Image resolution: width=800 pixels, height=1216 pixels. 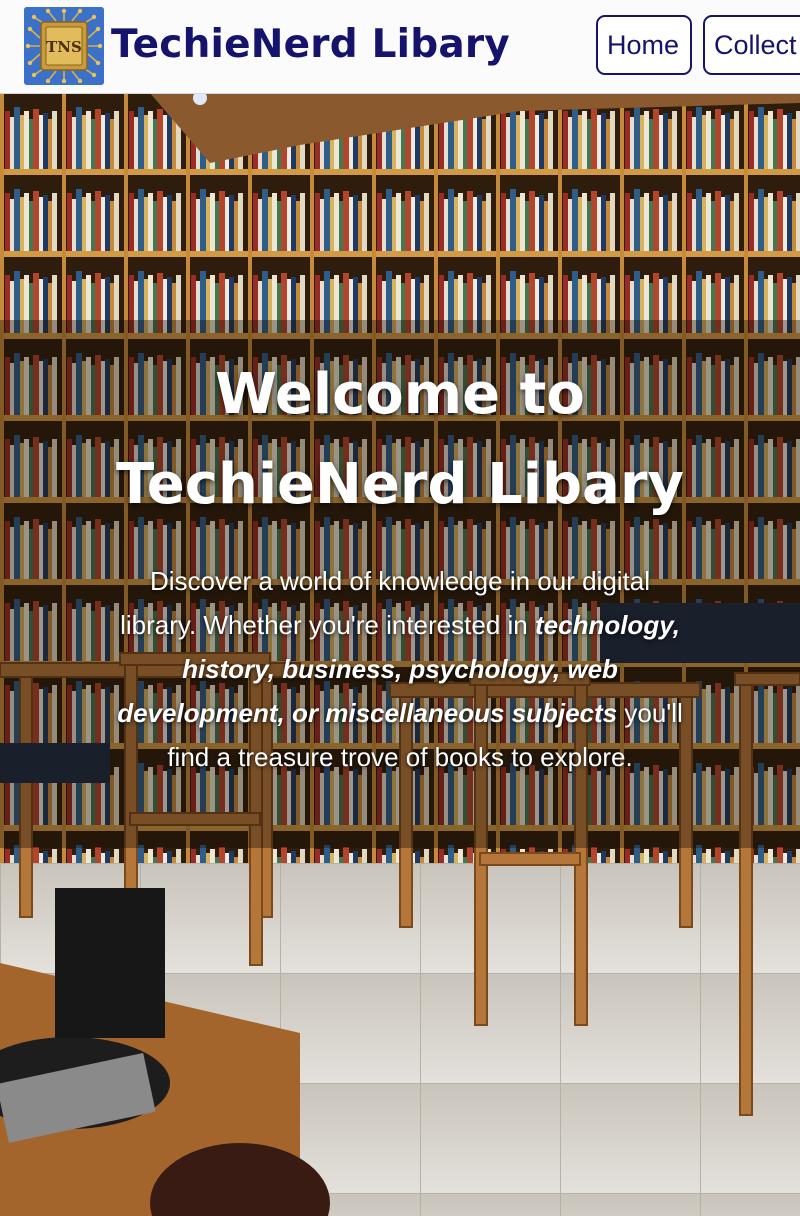 I want to click on chip-icon: TNS, so click(x=64, y=46).